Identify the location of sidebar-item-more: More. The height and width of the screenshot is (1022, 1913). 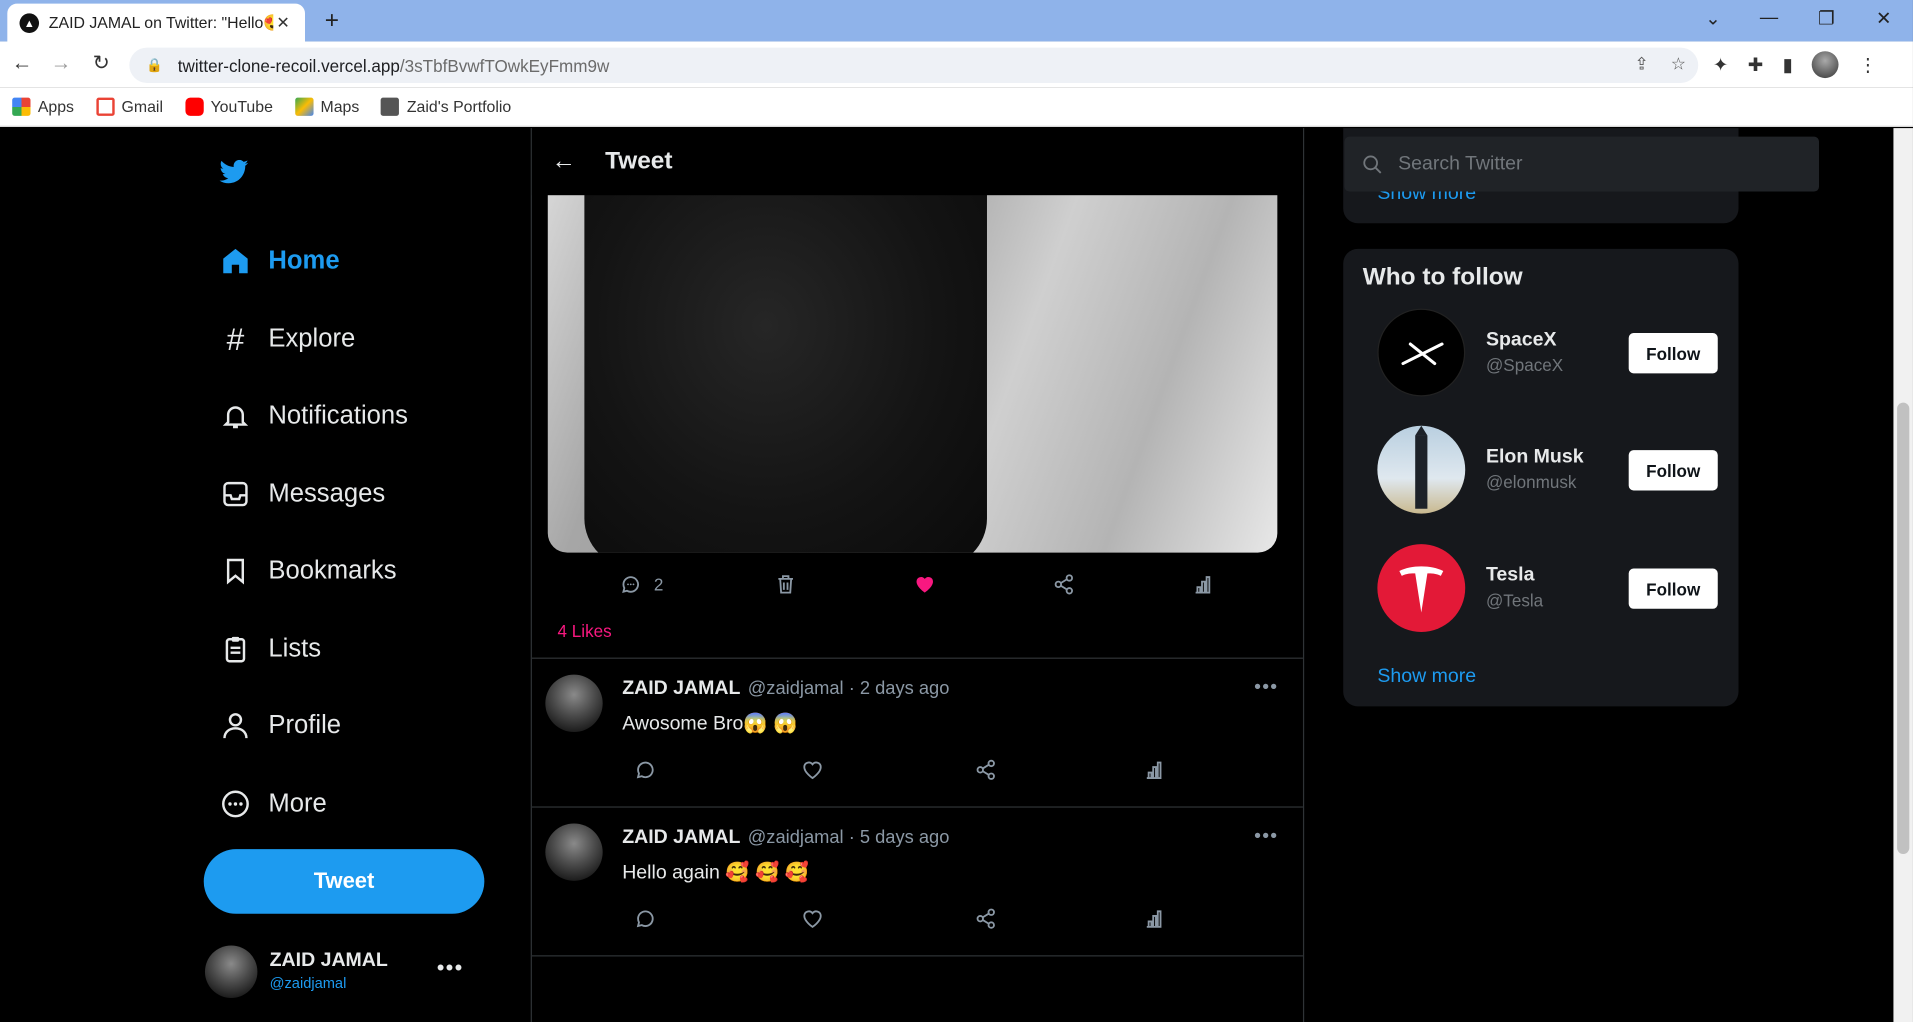
(273, 804).